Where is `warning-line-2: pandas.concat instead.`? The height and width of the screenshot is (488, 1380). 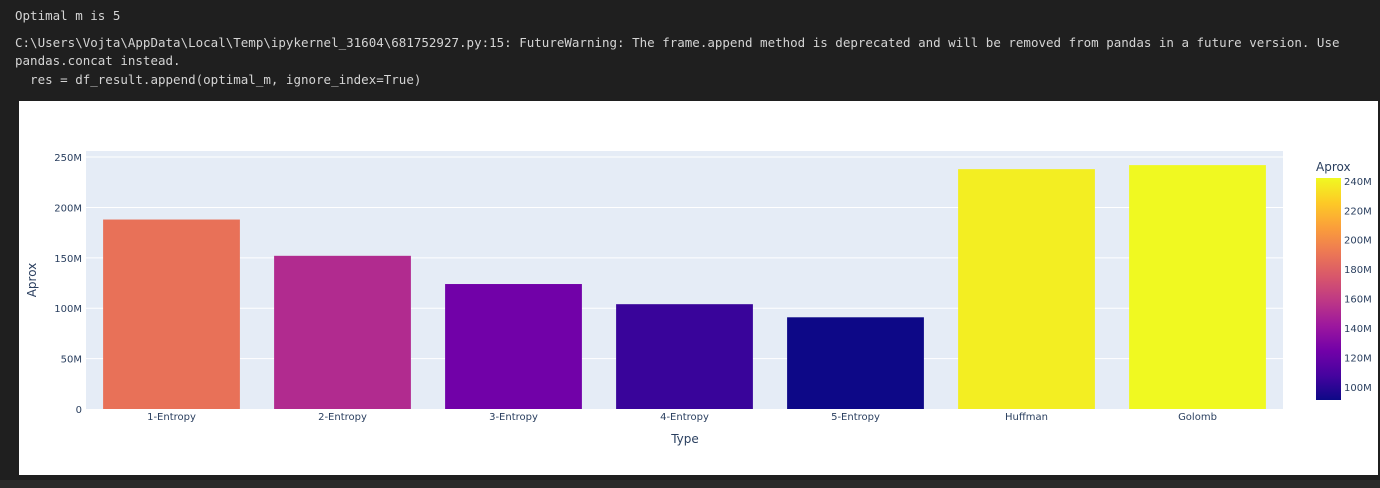
warning-line-2: pandas.concat instead. is located at coordinates (98, 60).